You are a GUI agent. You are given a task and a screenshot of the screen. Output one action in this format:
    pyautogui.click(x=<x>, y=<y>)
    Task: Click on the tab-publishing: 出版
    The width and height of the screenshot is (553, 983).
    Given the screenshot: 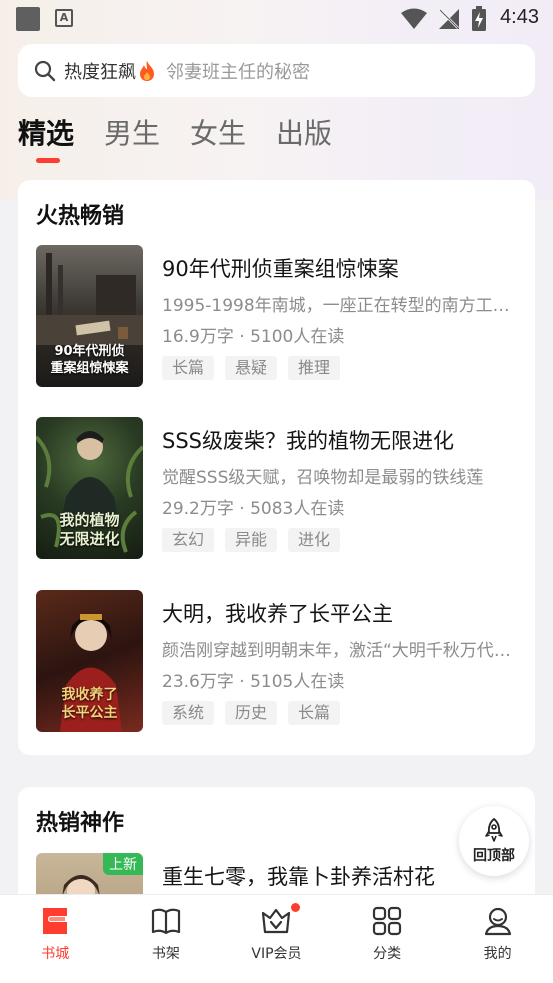 What is the action you would take?
    pyautogui.click(x=304, y=138)
    